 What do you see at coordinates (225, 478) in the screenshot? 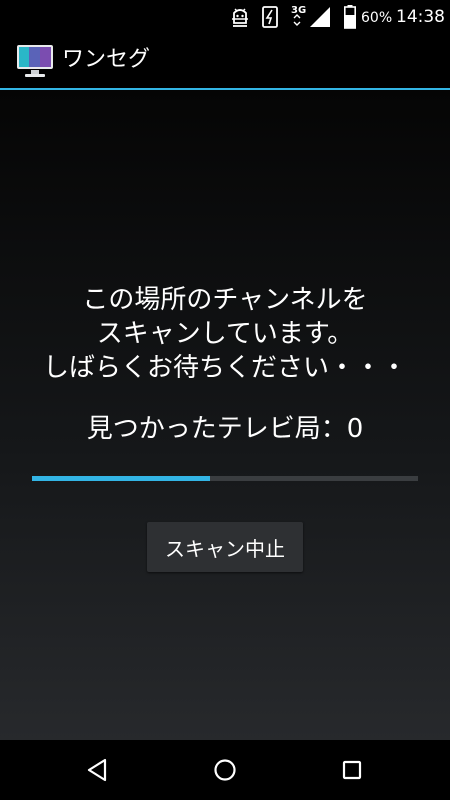
I see `scan-progress-bar` at bounding box center [225, 478].